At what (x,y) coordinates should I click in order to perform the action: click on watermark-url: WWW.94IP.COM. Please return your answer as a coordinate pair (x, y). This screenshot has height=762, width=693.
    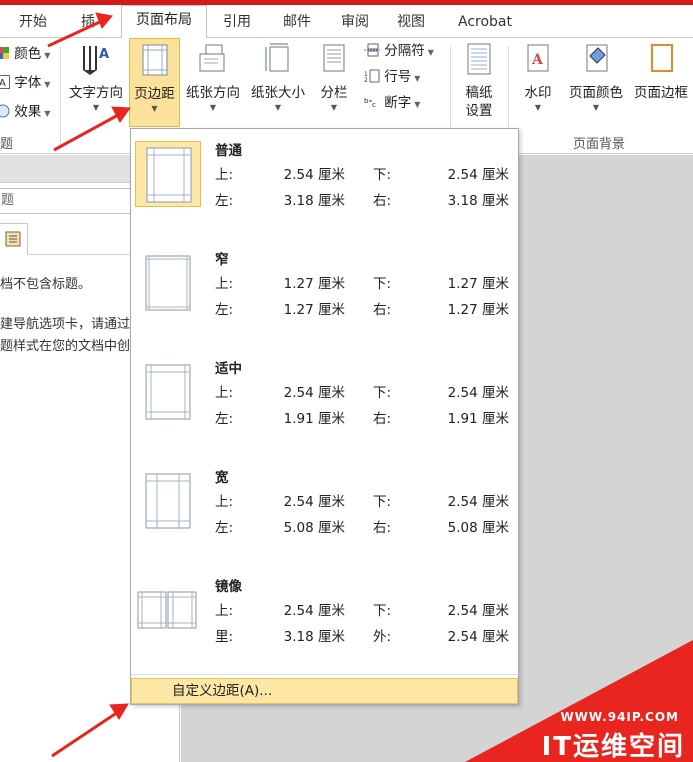
    Looking at the image, I should click on (619, 717).